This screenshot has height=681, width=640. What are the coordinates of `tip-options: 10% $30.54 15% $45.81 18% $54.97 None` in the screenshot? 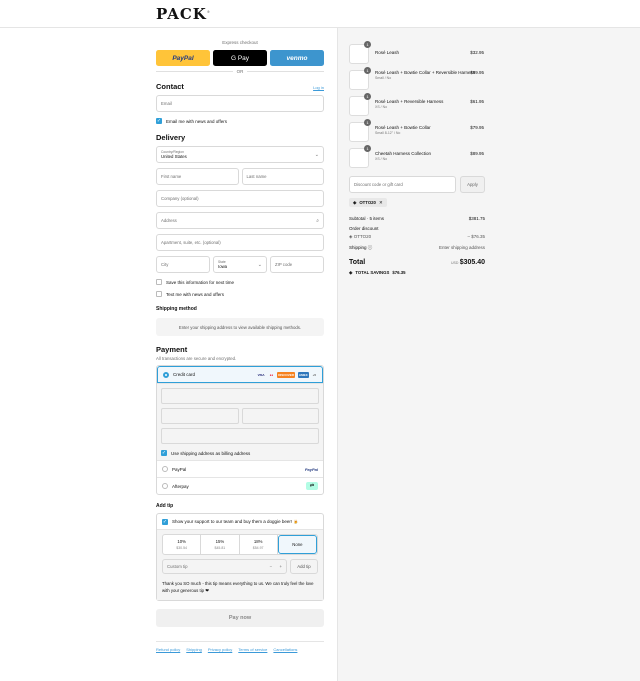 It's located at (240, 544).